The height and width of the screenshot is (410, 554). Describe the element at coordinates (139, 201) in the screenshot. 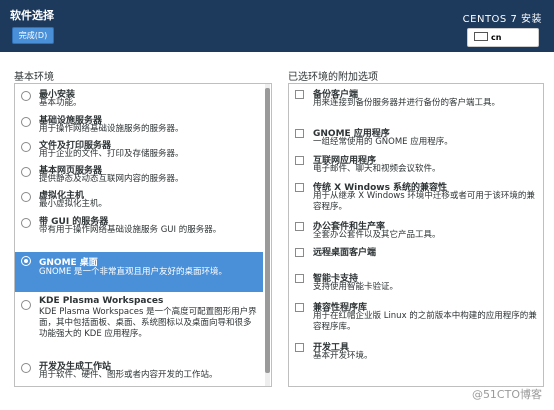

I see `env-option-virtualization: 虚拟化主机 最小虚拟化主机。` at that location.